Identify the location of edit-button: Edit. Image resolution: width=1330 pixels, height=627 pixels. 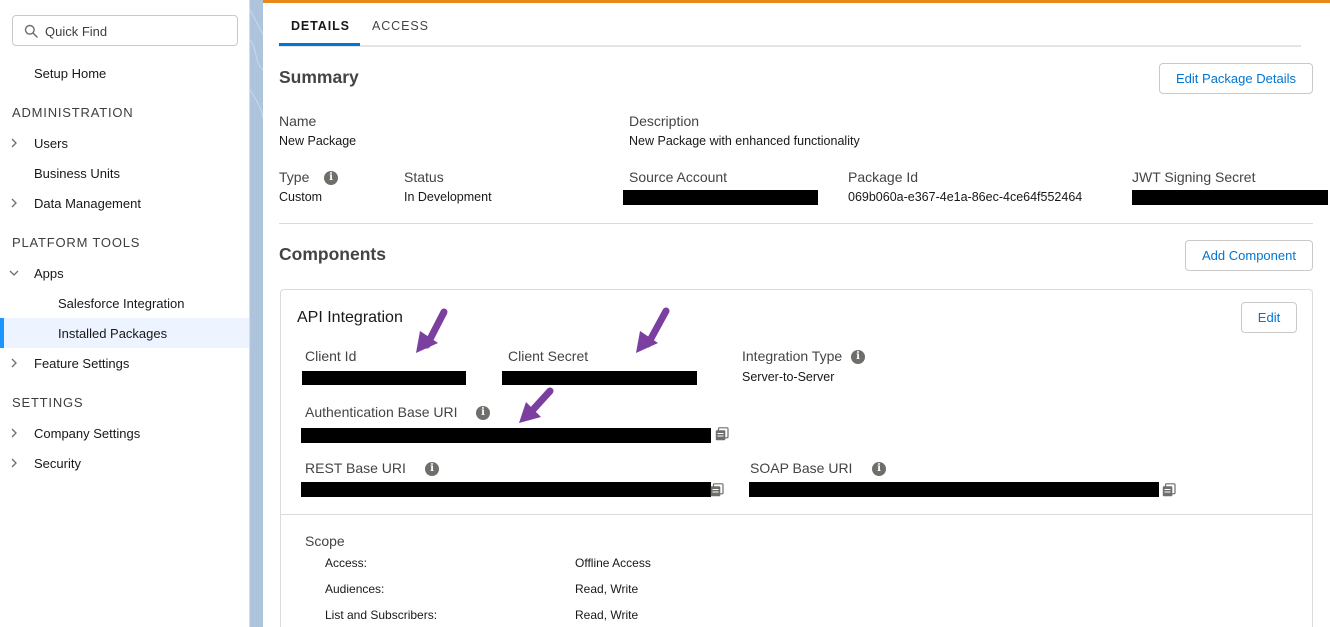
(1269, 317).